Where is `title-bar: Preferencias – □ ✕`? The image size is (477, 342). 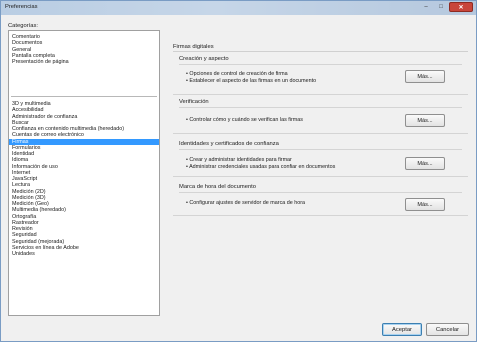
title-bar: Preferencias – □ ✕ is located at coordinates (238, 8).